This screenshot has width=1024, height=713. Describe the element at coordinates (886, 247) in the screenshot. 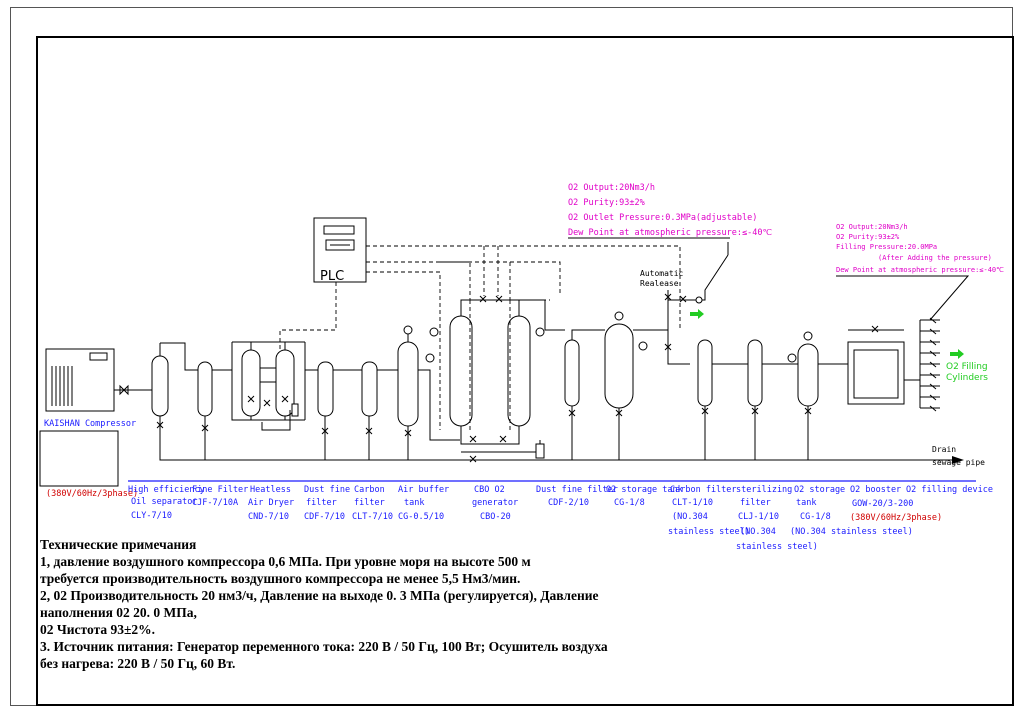

I see `filling-spec-3: Filling Pressure:20.0MPa` at that location.